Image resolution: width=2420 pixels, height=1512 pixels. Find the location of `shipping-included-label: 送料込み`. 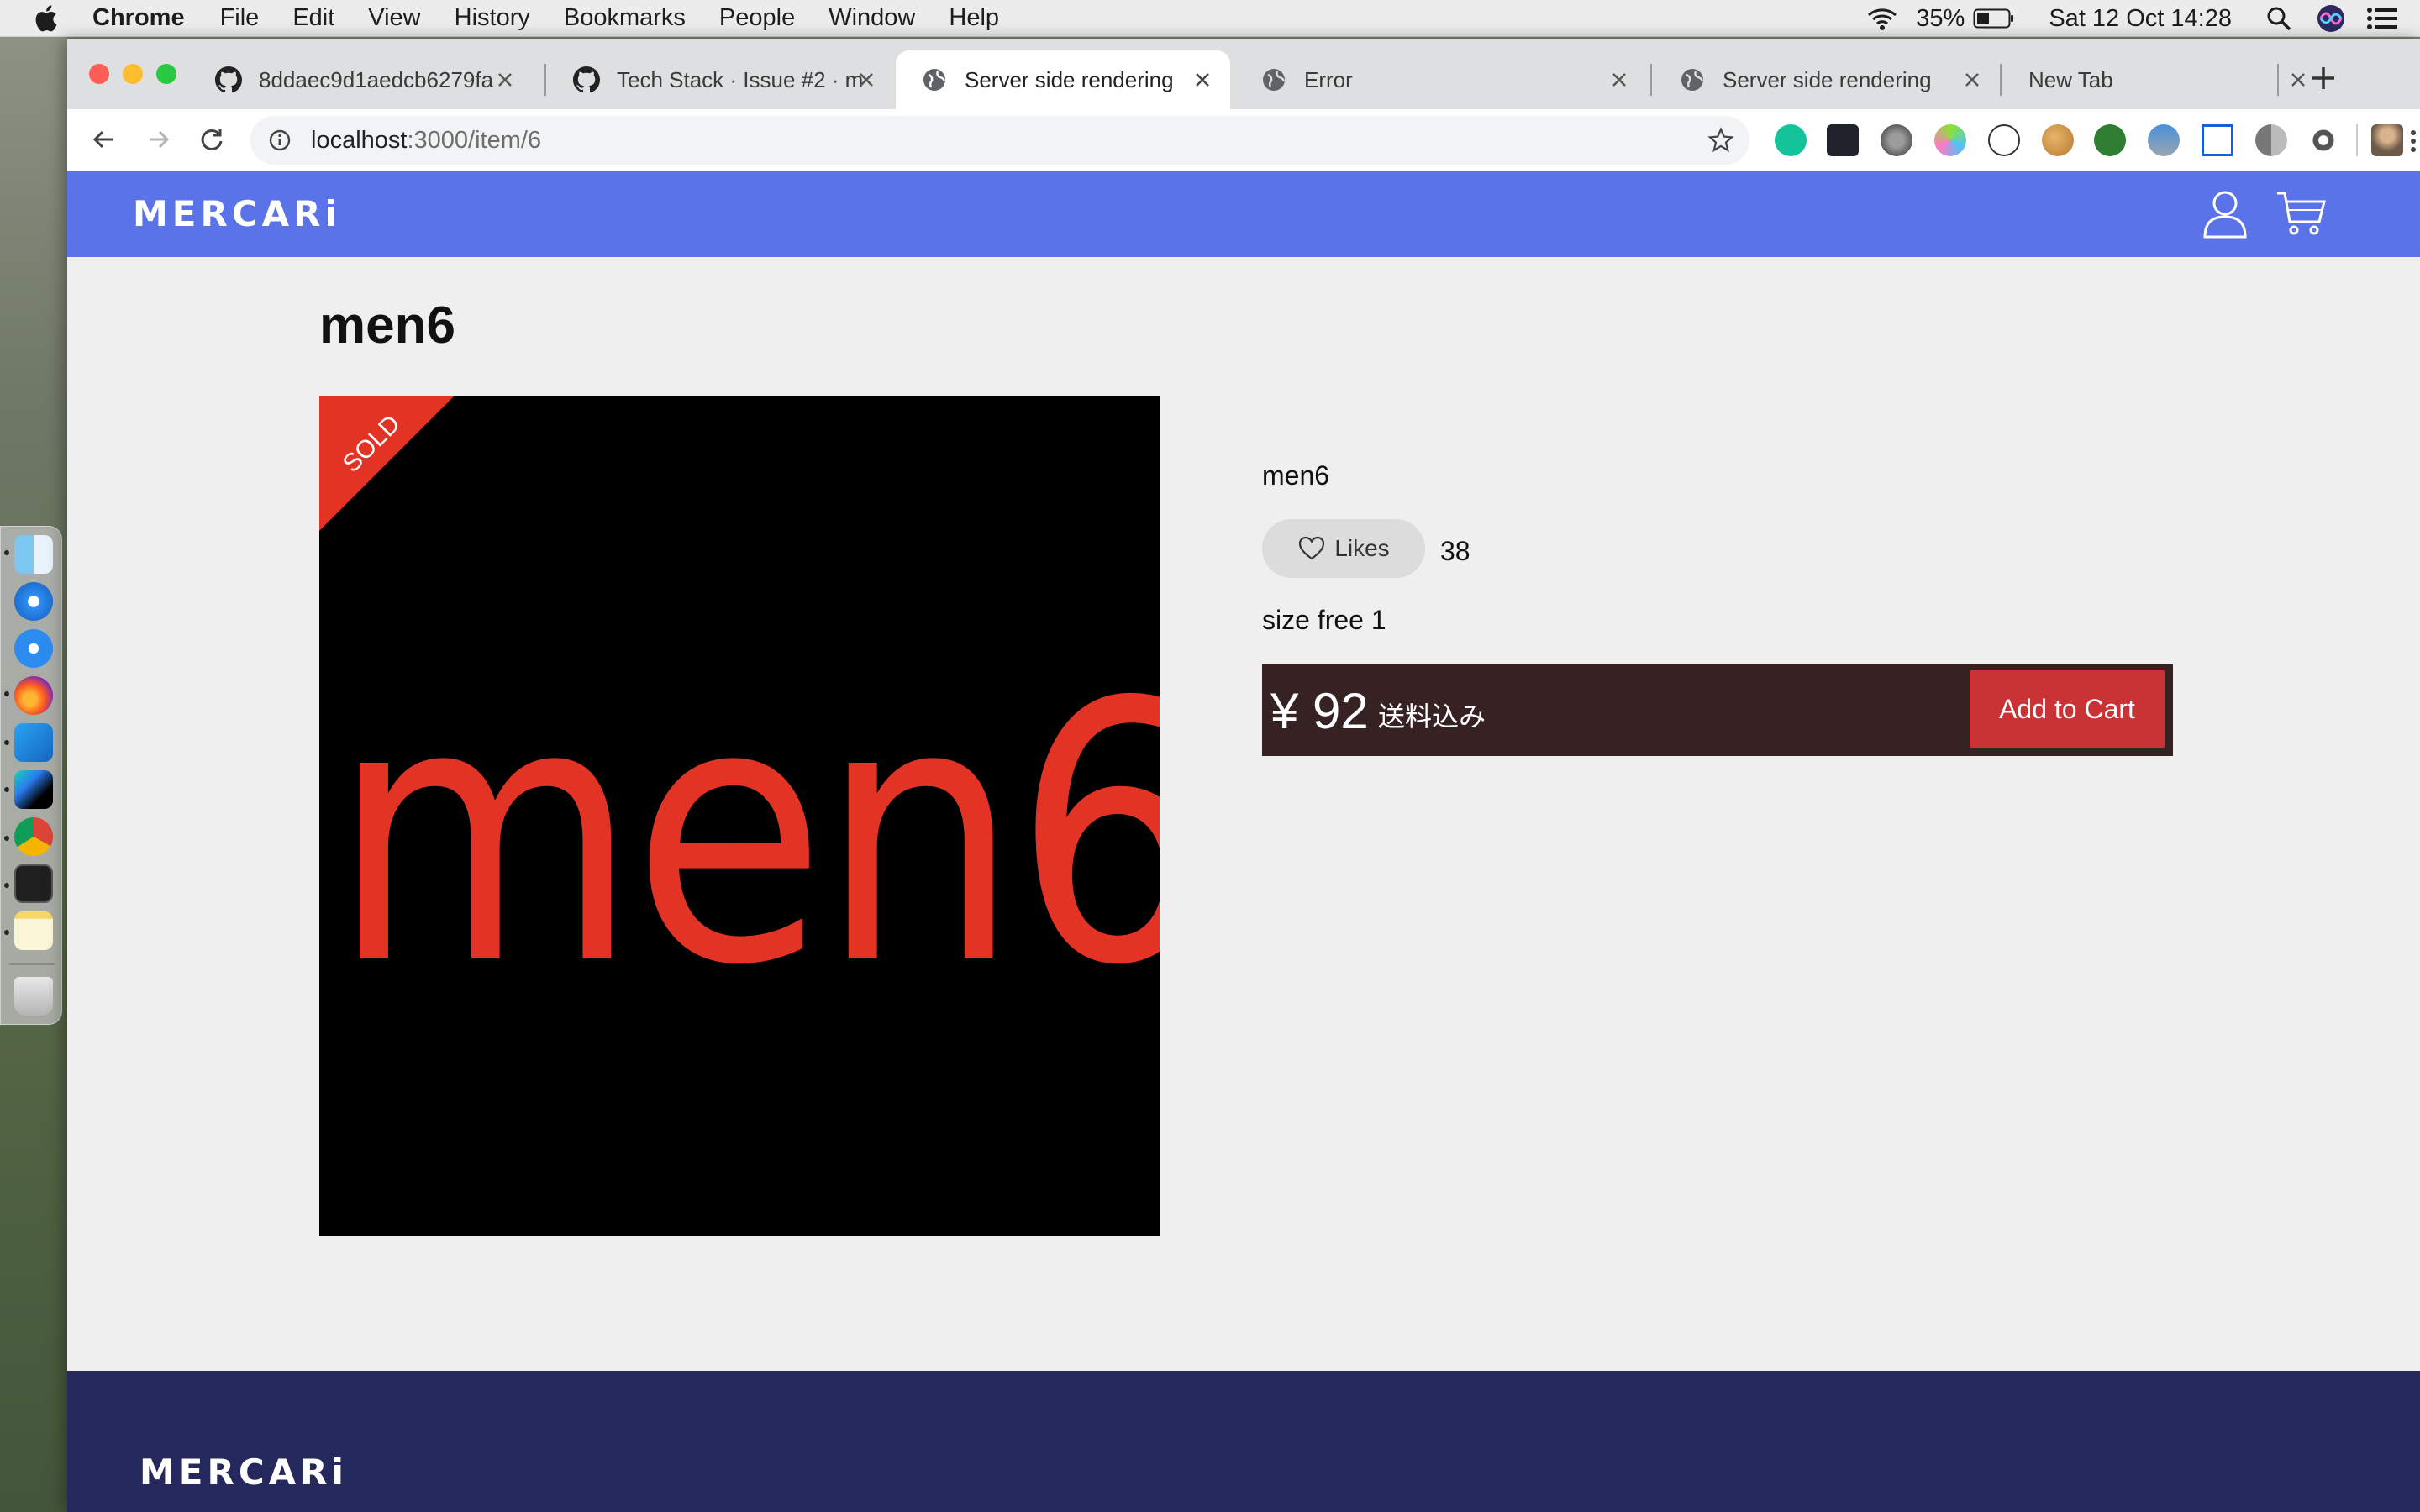

shipping-included-label: 送料込み is located at coordinates (1432, 716).